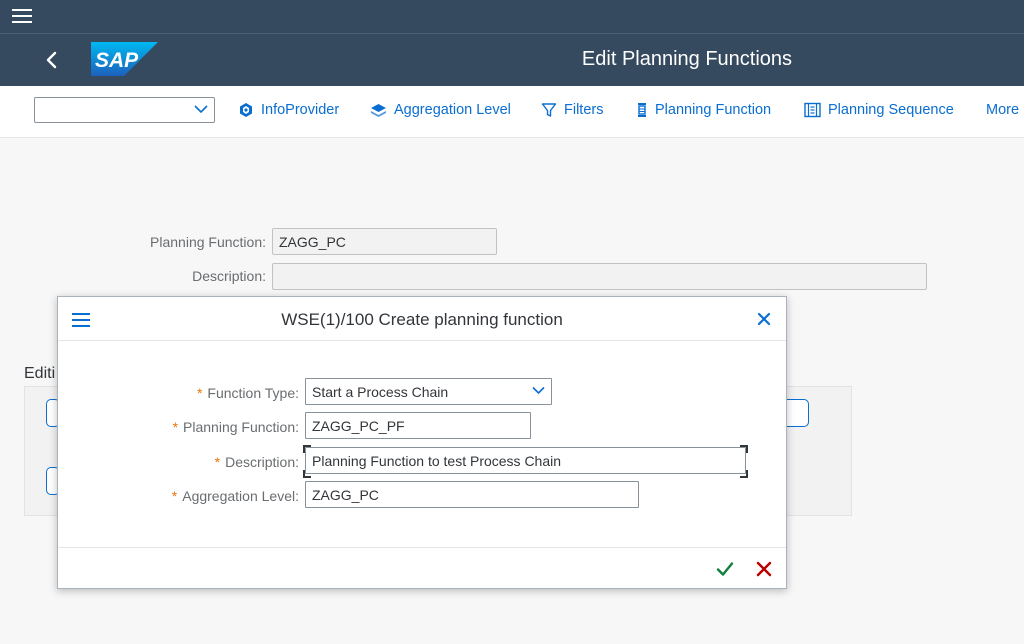  I want to click on toolbar-select, so click(124, 110).